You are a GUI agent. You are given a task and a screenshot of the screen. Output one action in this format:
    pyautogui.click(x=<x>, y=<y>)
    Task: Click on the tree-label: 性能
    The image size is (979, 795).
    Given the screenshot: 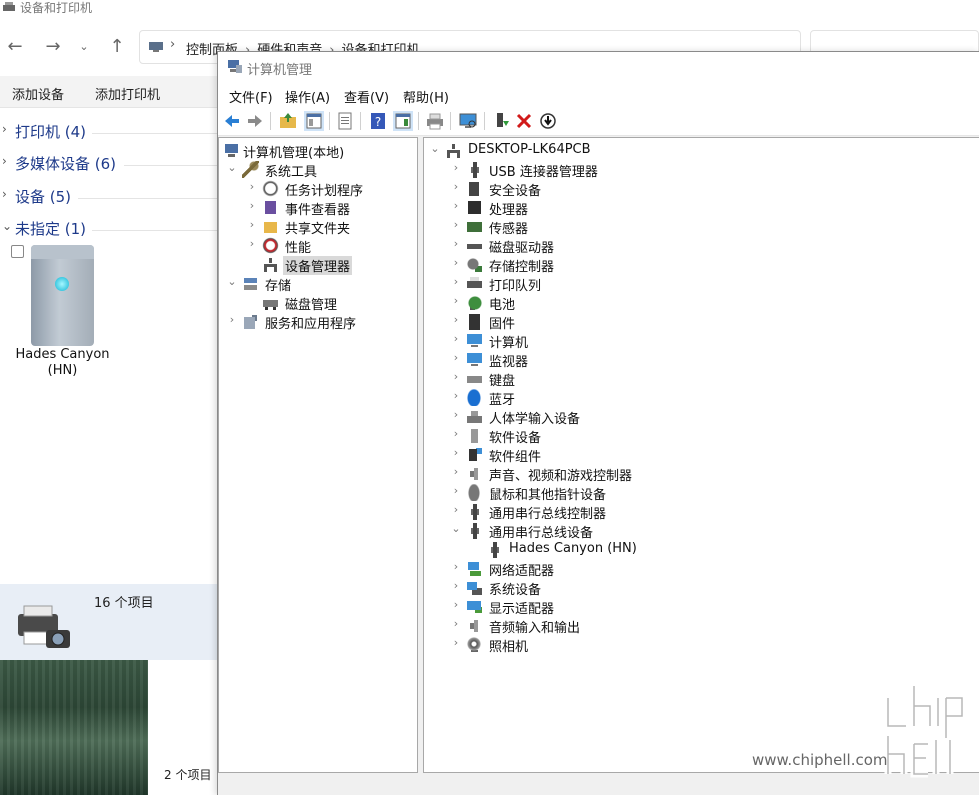 What is the action you would take?
    pyautogui.click(x=298, y=248)
    